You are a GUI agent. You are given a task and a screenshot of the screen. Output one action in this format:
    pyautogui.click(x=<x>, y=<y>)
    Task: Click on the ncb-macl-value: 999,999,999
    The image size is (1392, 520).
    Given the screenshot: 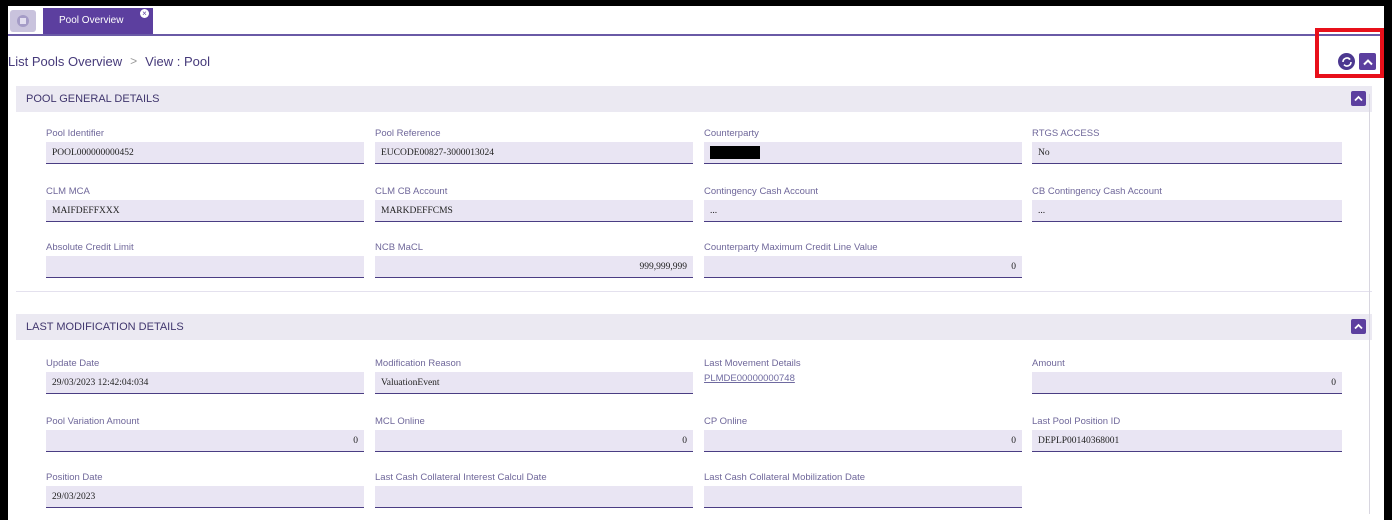 What is the action you would take?
    pyautogui.click(x=534, y=267)
    